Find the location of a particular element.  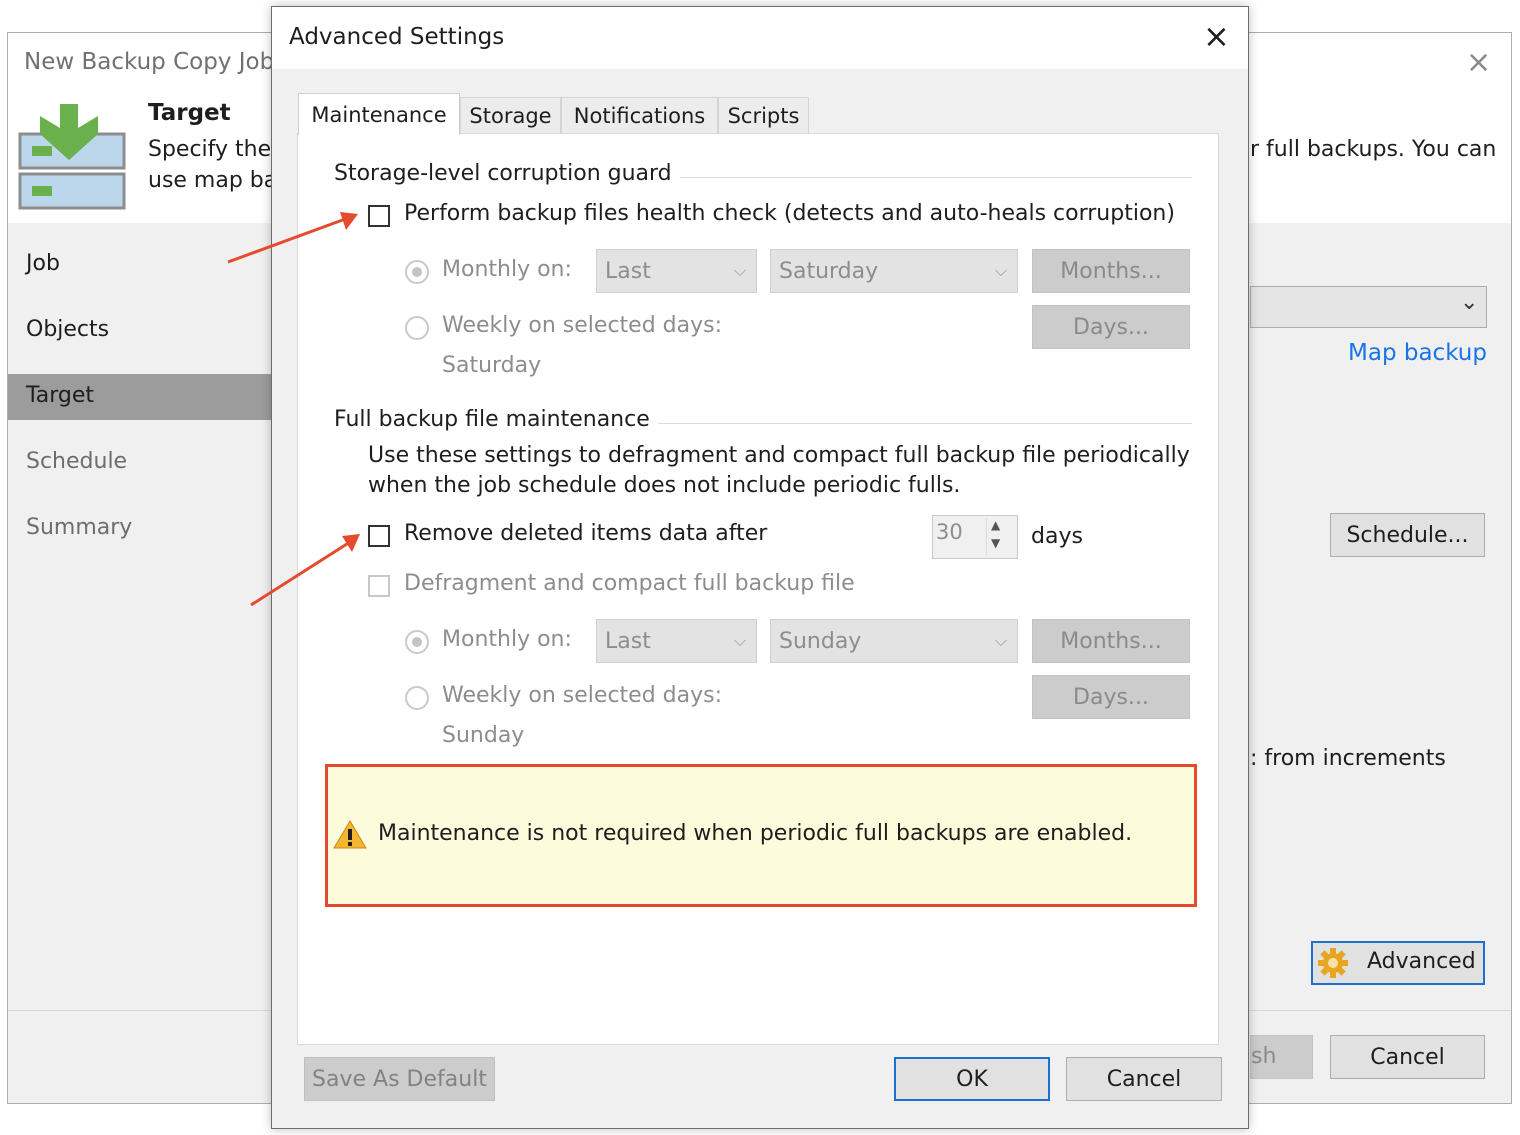

health-weekly-radio is located at coordinates (417, 328).